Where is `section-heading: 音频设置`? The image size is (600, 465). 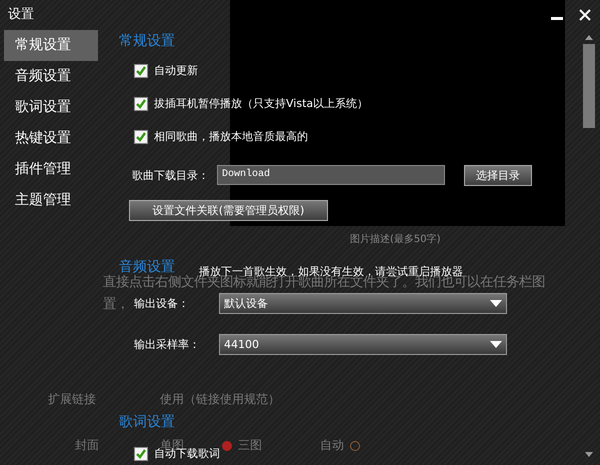 section-heading: 音频设置 is located at coordinates (147, 266).